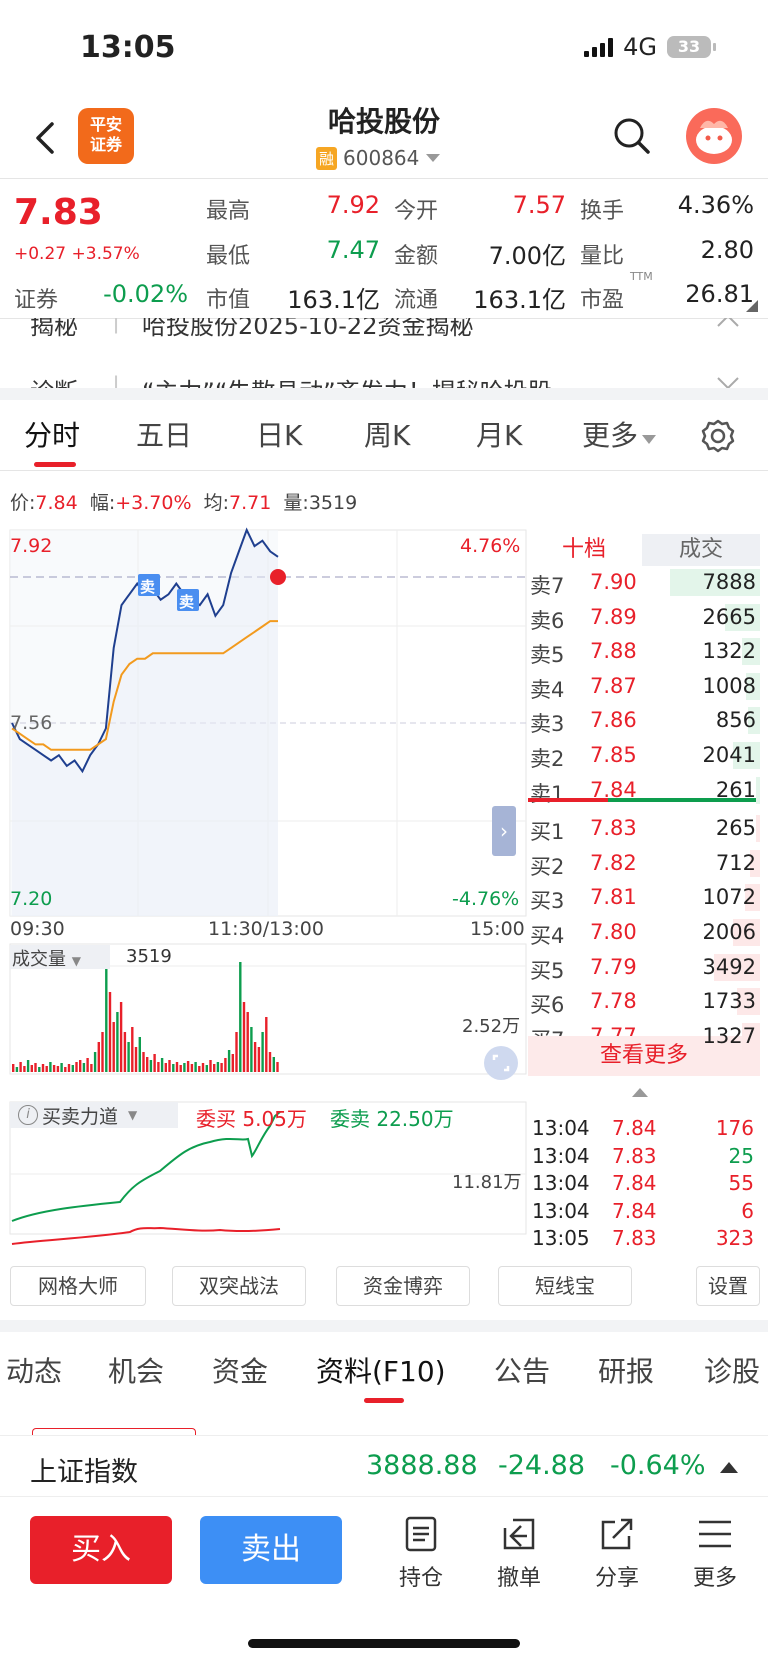 Image resolution: width=768 pixels, height=1663 pixels. I want to click on x-axis-end: 15:00, so click(497, 929).